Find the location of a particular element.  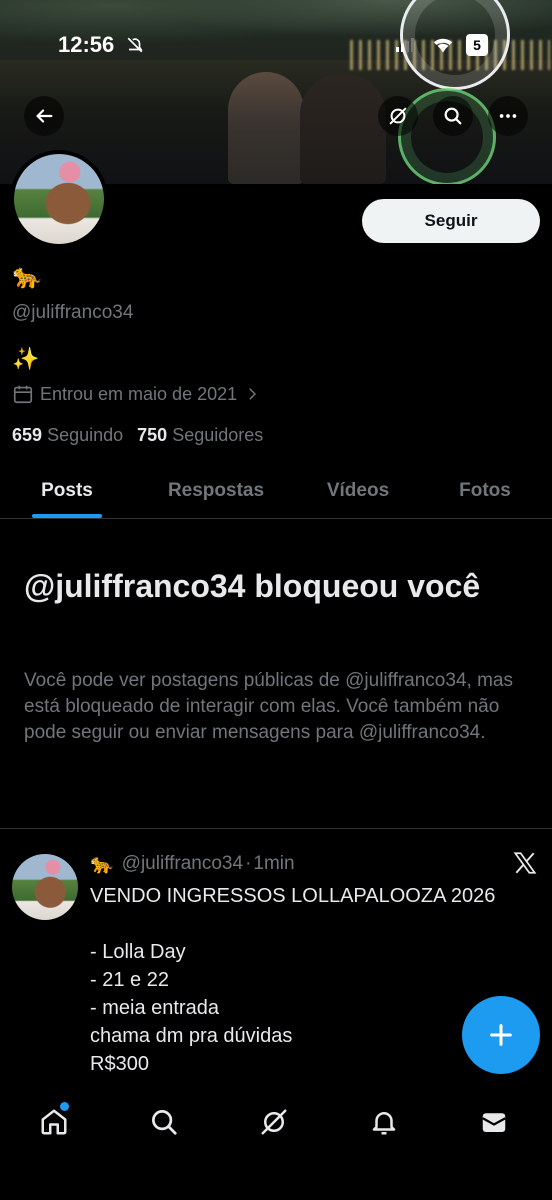

following-label: Seguindo is located at coordinates (85, 435).